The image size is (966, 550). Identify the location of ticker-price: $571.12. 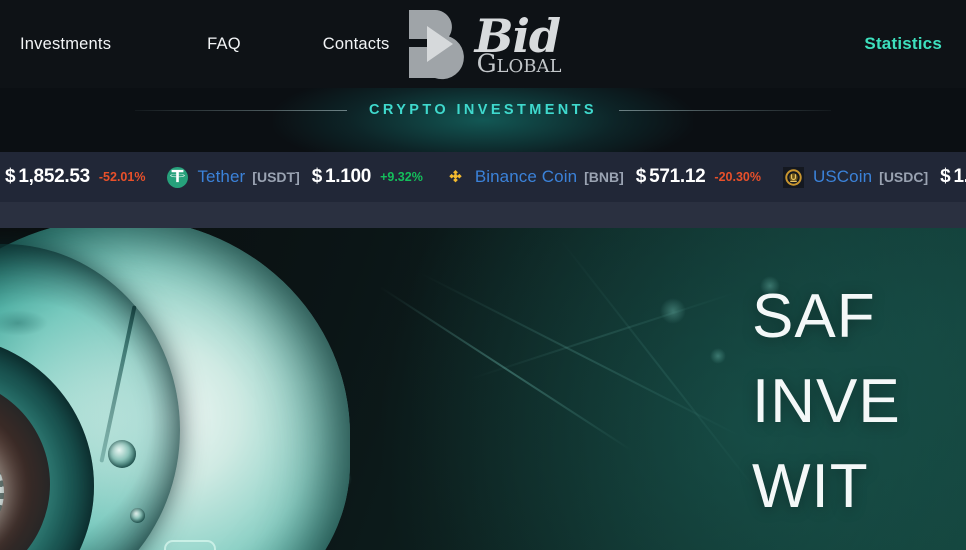
(671, 177).